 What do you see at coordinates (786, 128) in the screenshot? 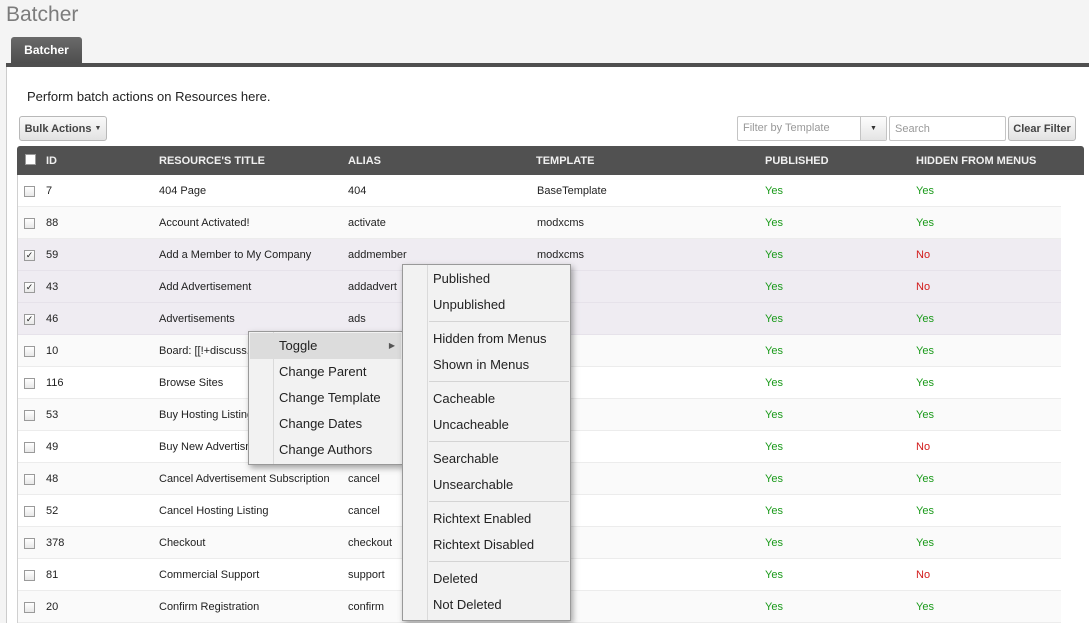
I see `template-filter-placeholder: Filter by Template` at bounding box center [786, 128].